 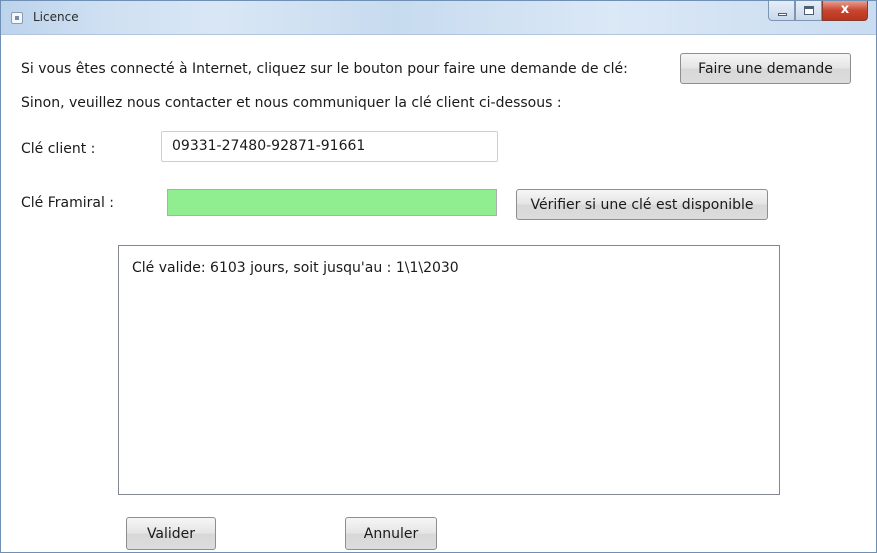 I want to click on cancel-button: Annuler, so click(x=391, y=533).